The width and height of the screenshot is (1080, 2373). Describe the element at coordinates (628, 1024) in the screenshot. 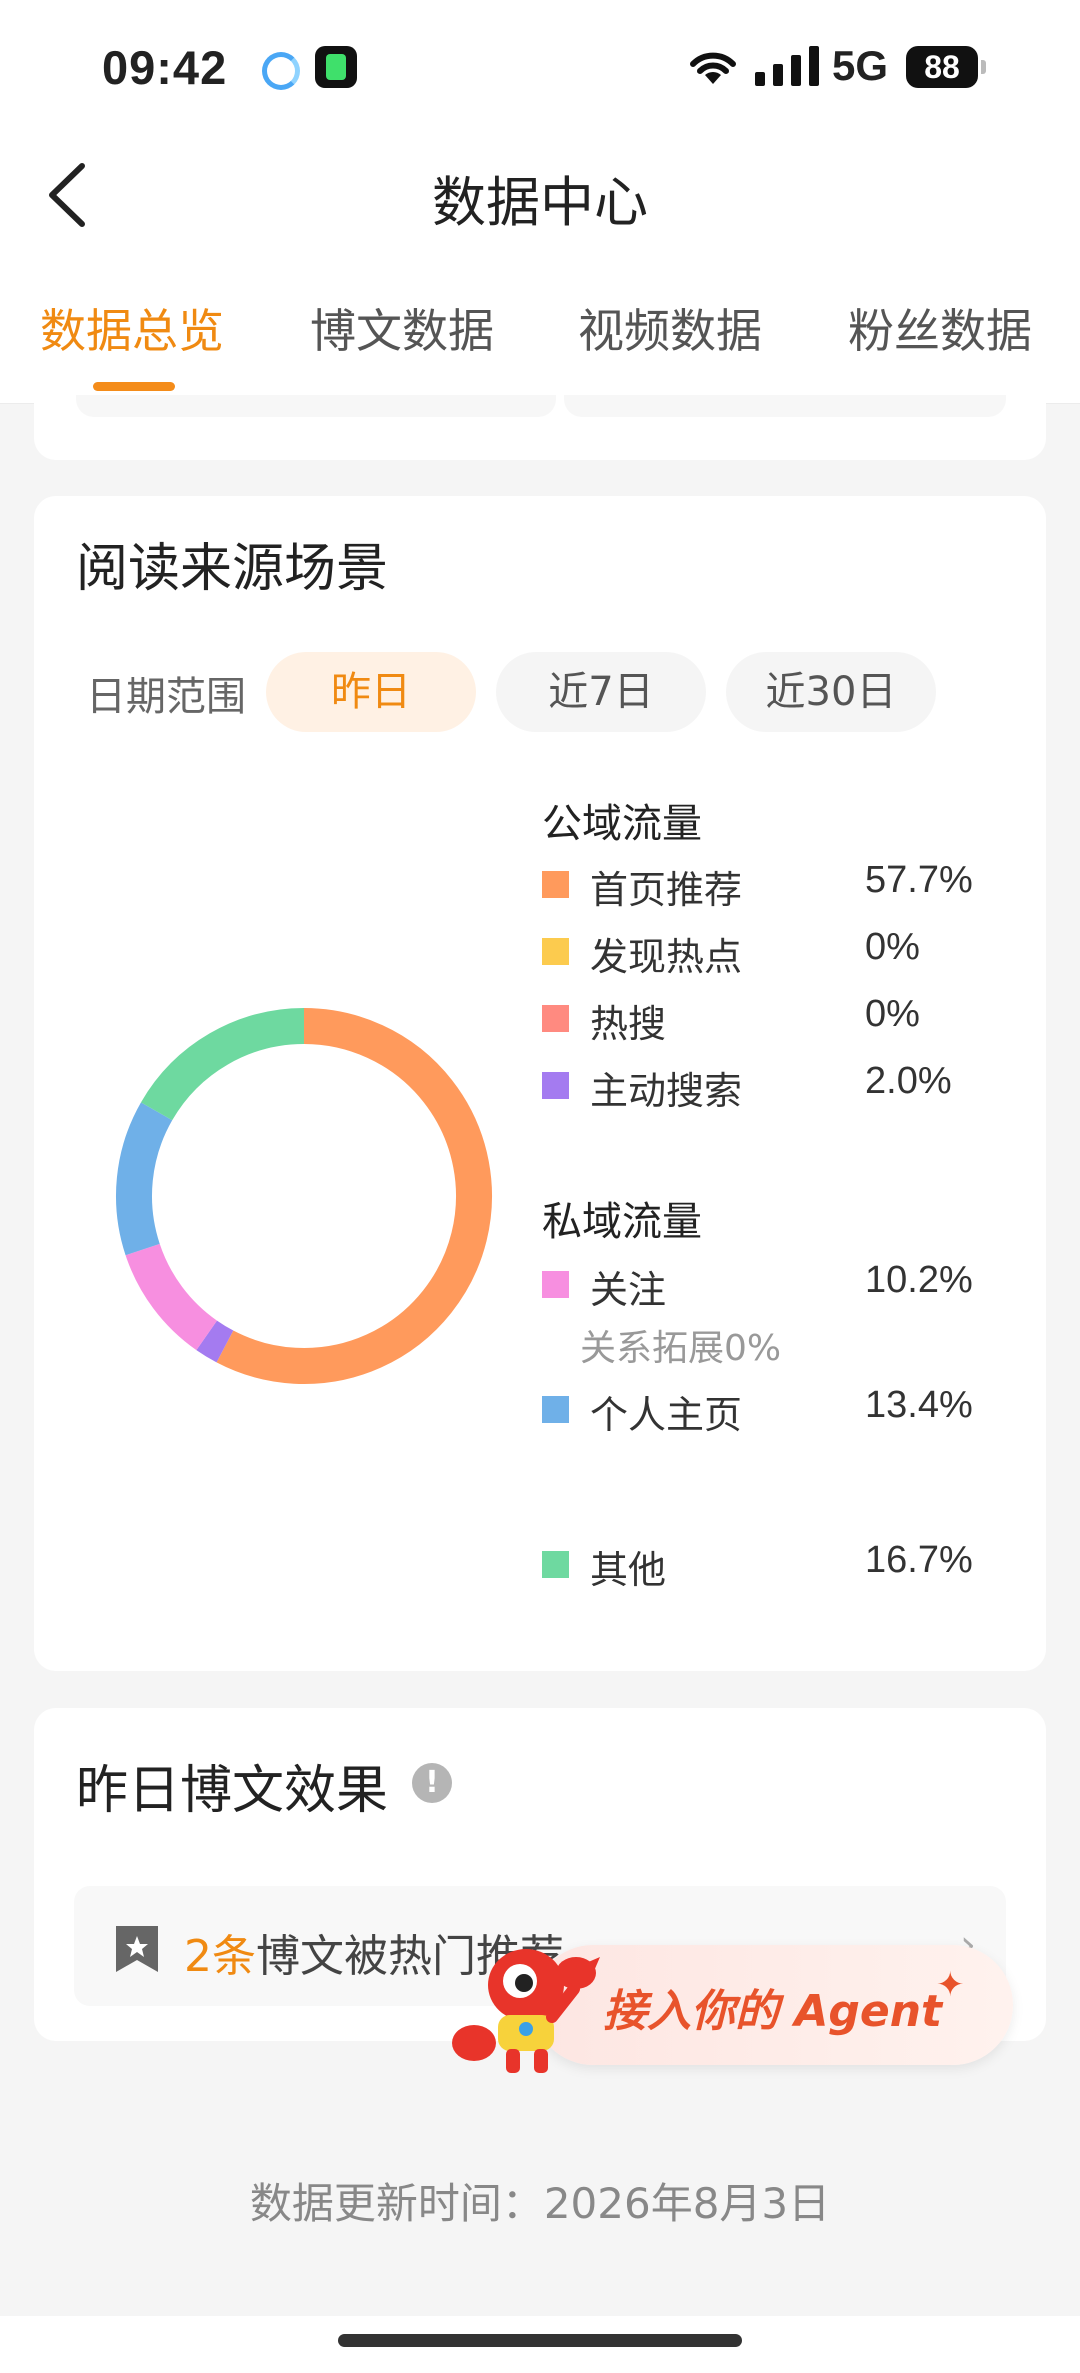

I see `legend-label: 热搜` at that location.